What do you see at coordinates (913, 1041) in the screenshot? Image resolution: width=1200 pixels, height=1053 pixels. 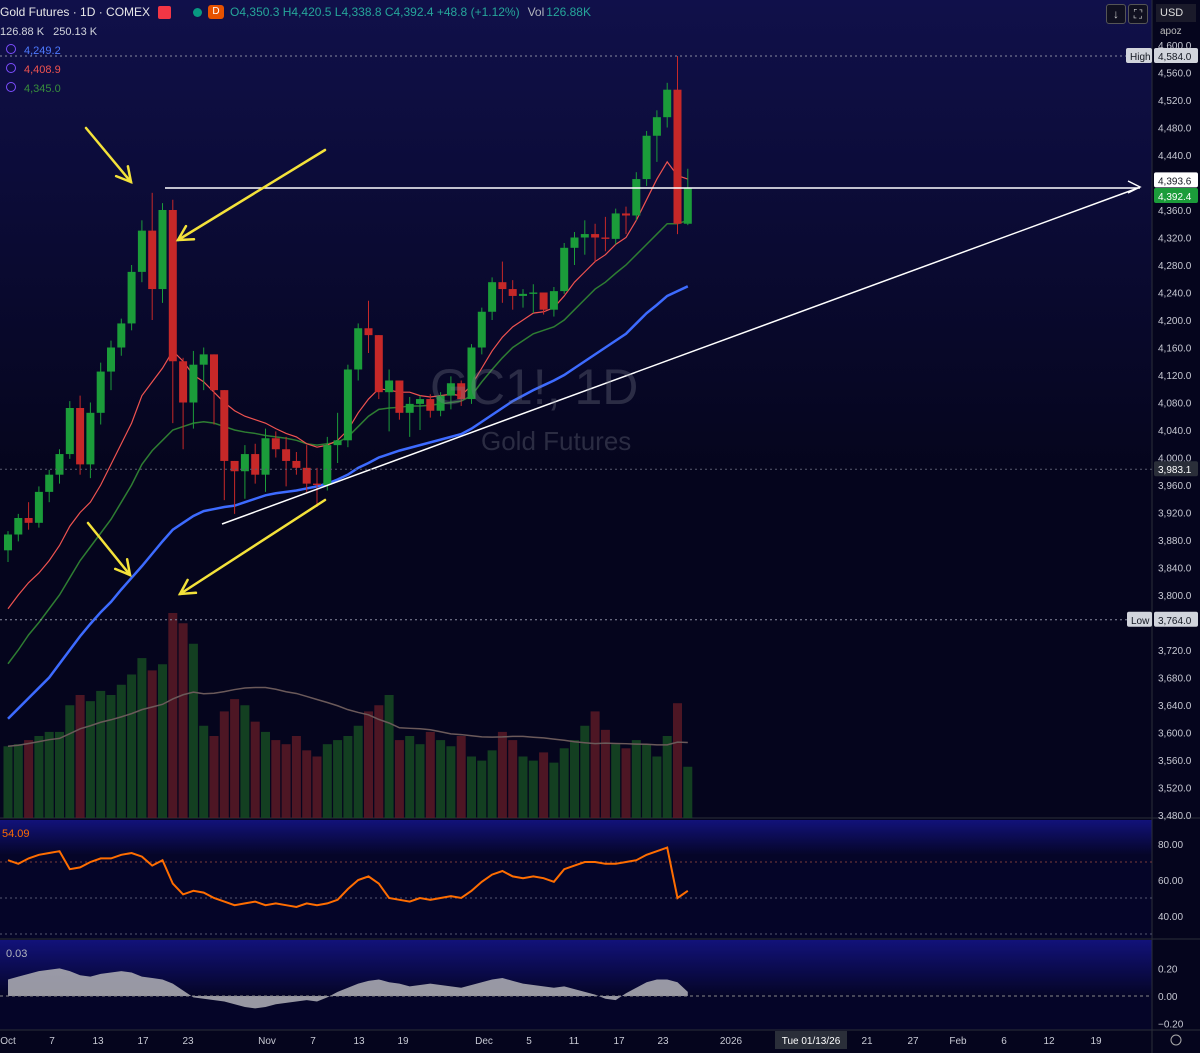 I see `time-axis-label: 27` at bounding box center [913, 1041].